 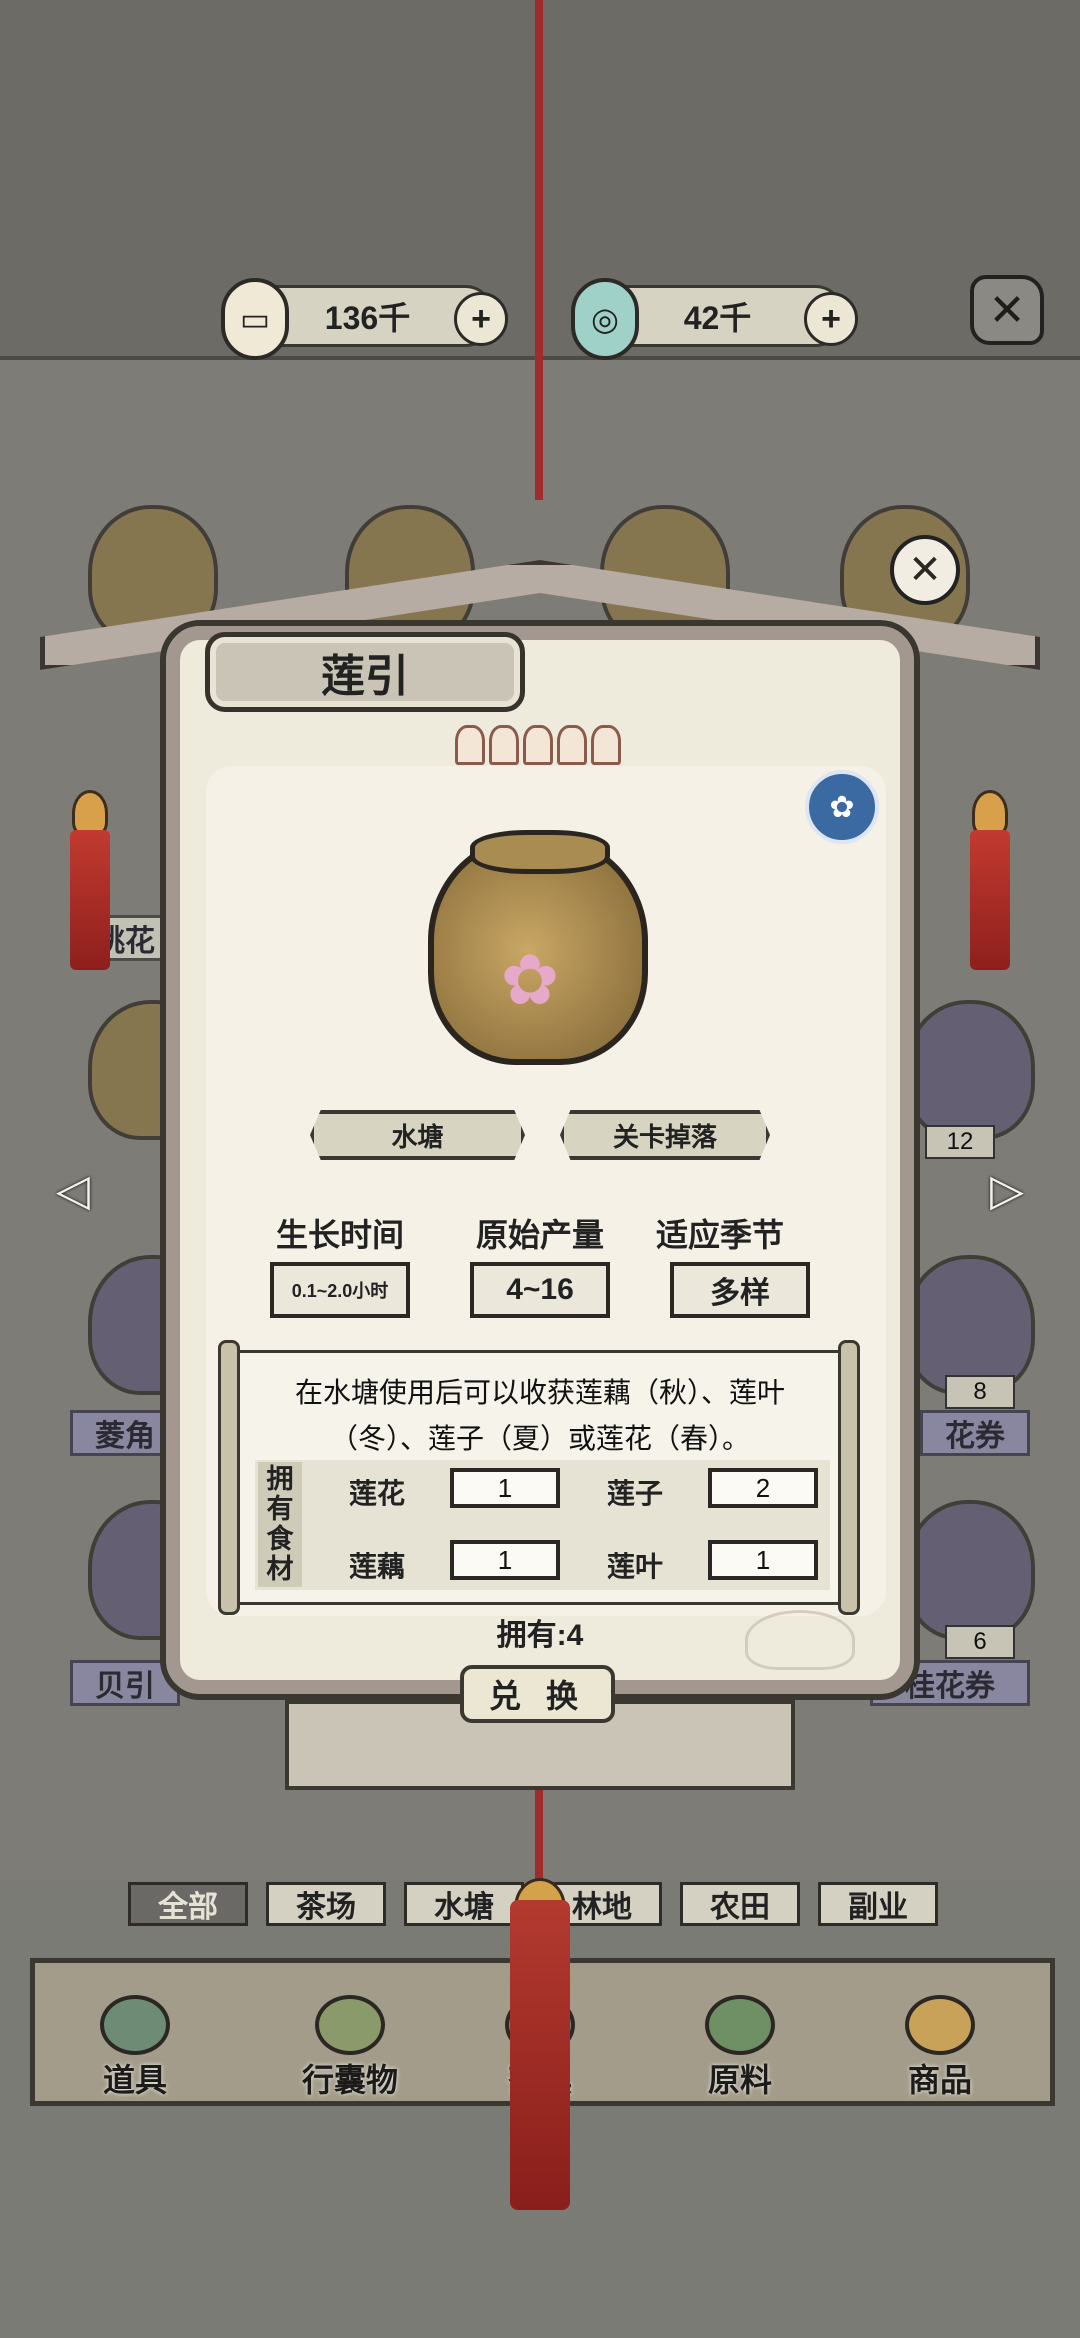 I want to click on nav-item-materials: 原料, so click(x=740, y=2050).